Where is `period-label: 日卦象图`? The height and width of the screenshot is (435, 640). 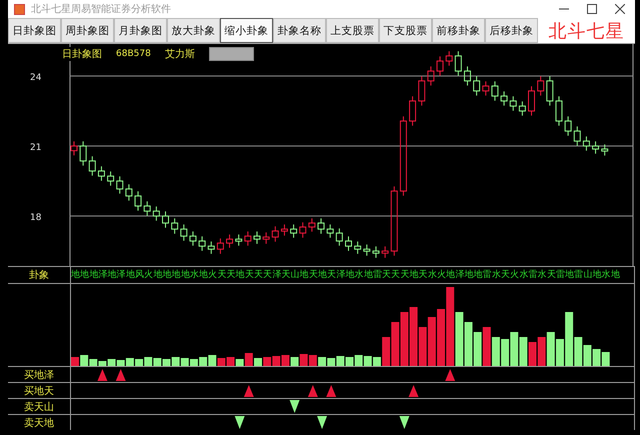 period-label: 日卦象图 is located at coordinates (82, 54).